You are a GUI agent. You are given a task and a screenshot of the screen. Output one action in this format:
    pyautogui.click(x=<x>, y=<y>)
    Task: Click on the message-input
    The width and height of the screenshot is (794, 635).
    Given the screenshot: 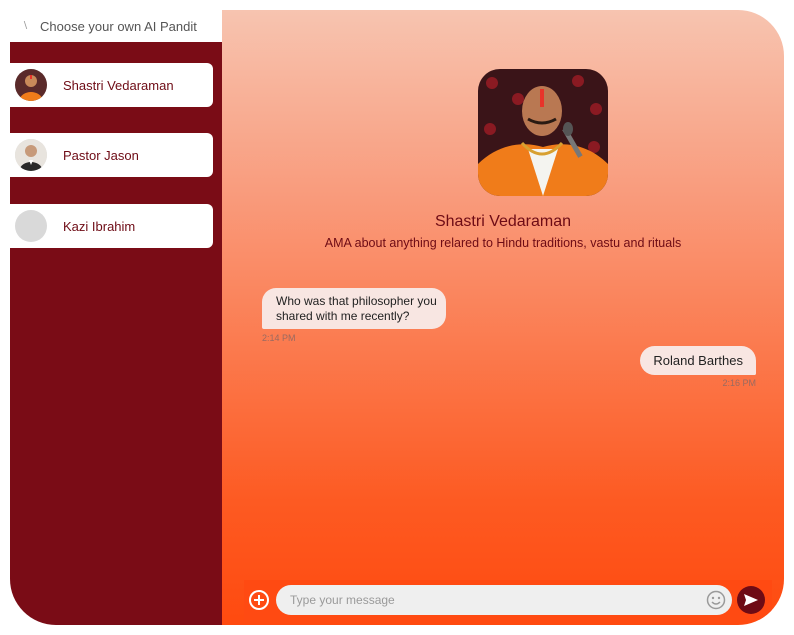 What is the action you would take?
    pyautogui.click(x=490, y=600)
    